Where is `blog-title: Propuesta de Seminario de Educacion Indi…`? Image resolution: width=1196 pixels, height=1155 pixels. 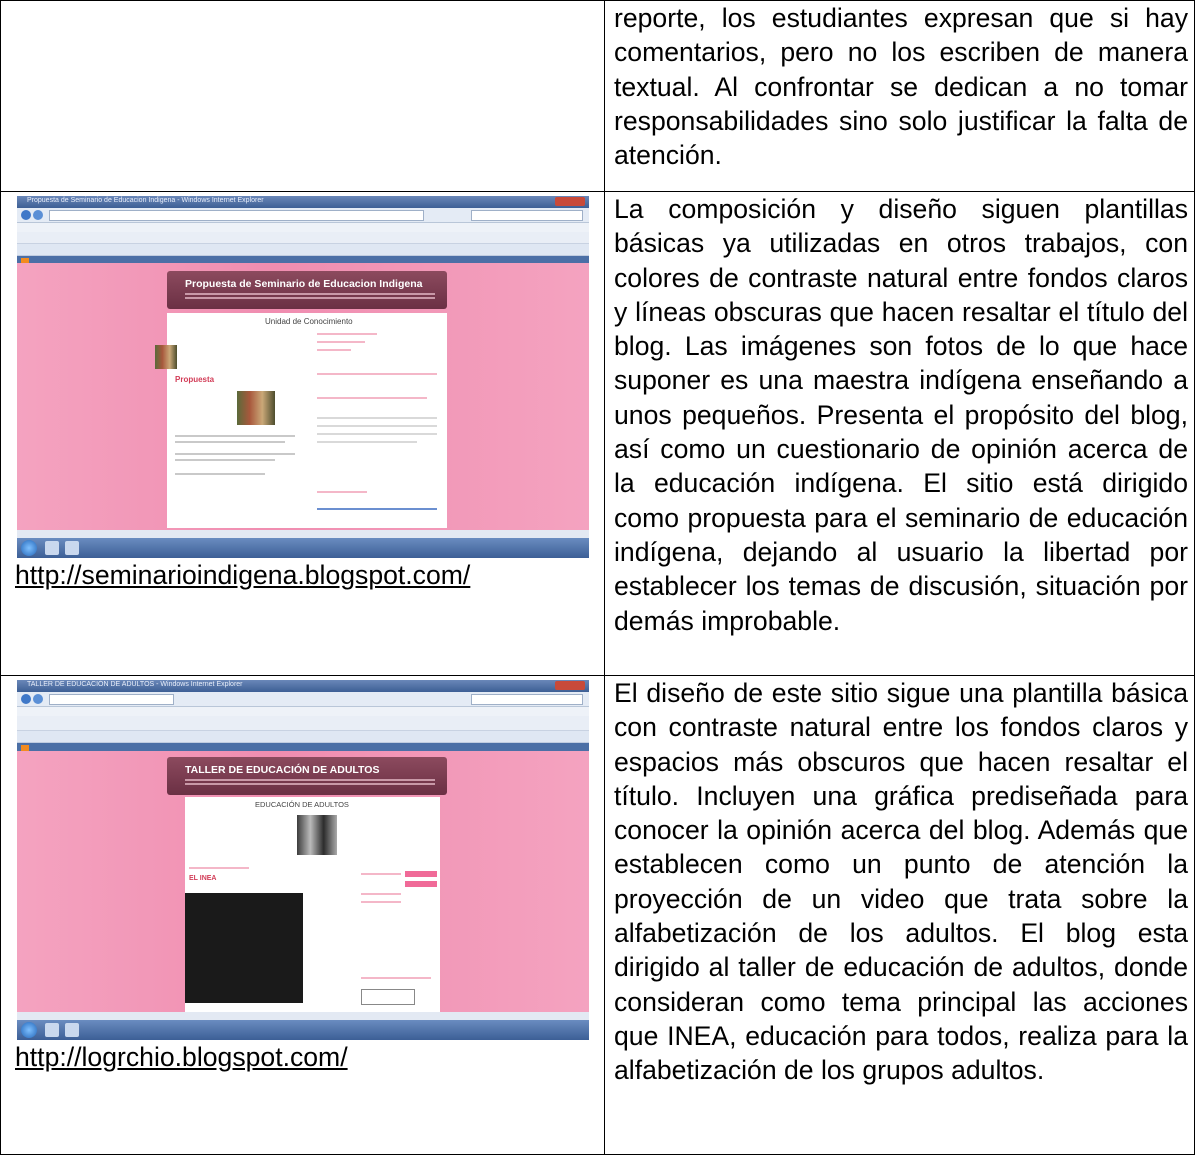
blog-title: Propuesta de Seminario de Educacion Indi… is located at coordinates (304, 284).